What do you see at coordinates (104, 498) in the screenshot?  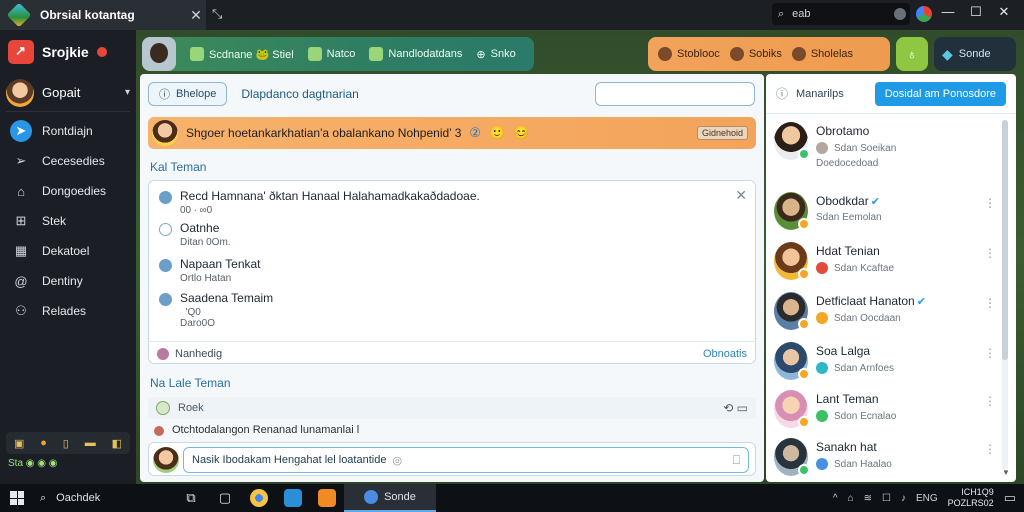 I see `taskbar-search: ⌕ Oachdek` at bounding box center [104, 498].